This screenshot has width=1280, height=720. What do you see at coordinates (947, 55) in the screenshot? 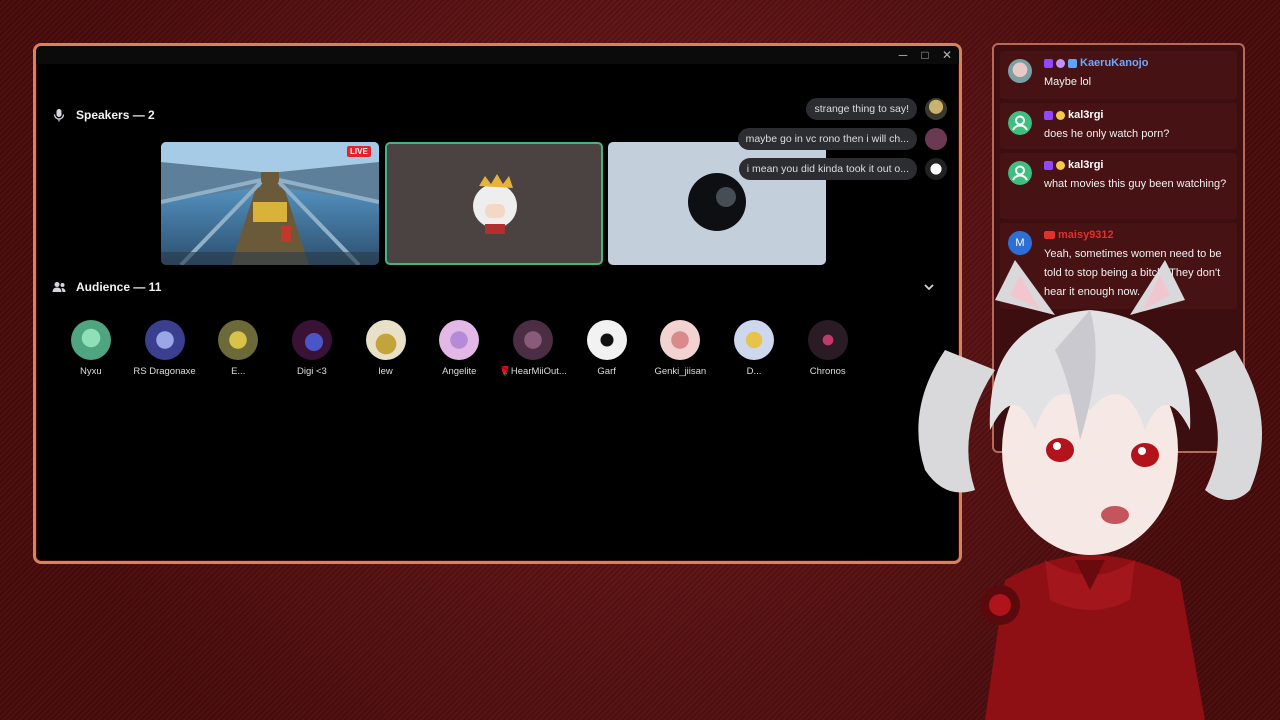
I see `close-button: ✕` at bounding box center [947, 55].